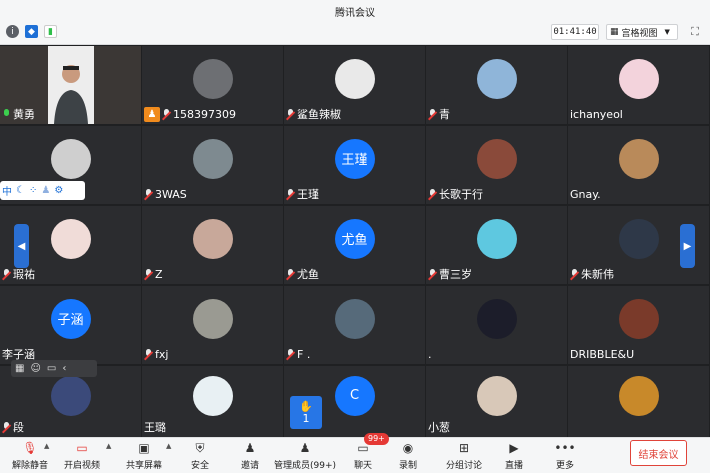  Describe the element at coordinates (35, 368) in the screenshot. I see `emoji-icon: ☺` at that location.